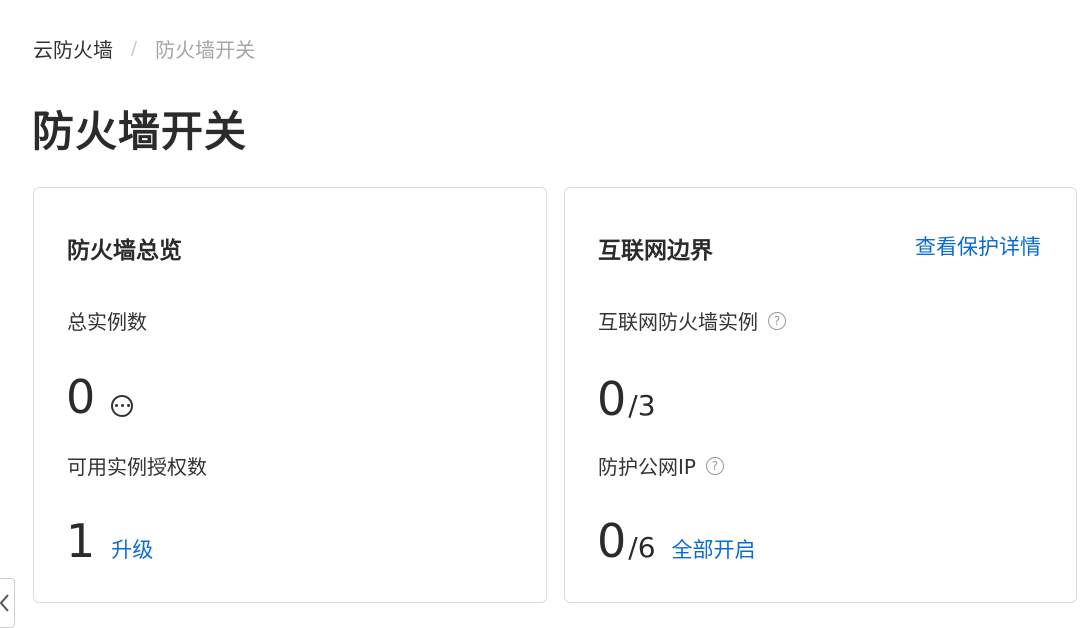 The height and width of the screenshot is (628, 1084). What do you see at coordinates (4, 603) in the screenshot?
I see `chevron-left-icon` at bounding box center [4, 603].